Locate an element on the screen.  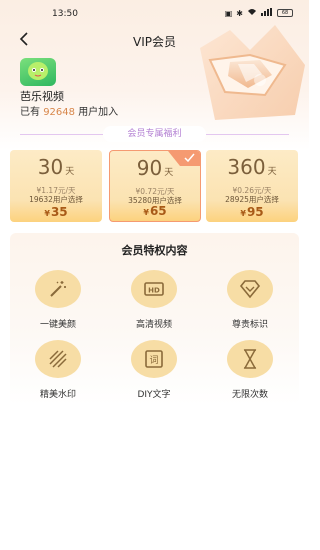
benefit-unlimited: 无限次数 is located at coordinates (250, 370).